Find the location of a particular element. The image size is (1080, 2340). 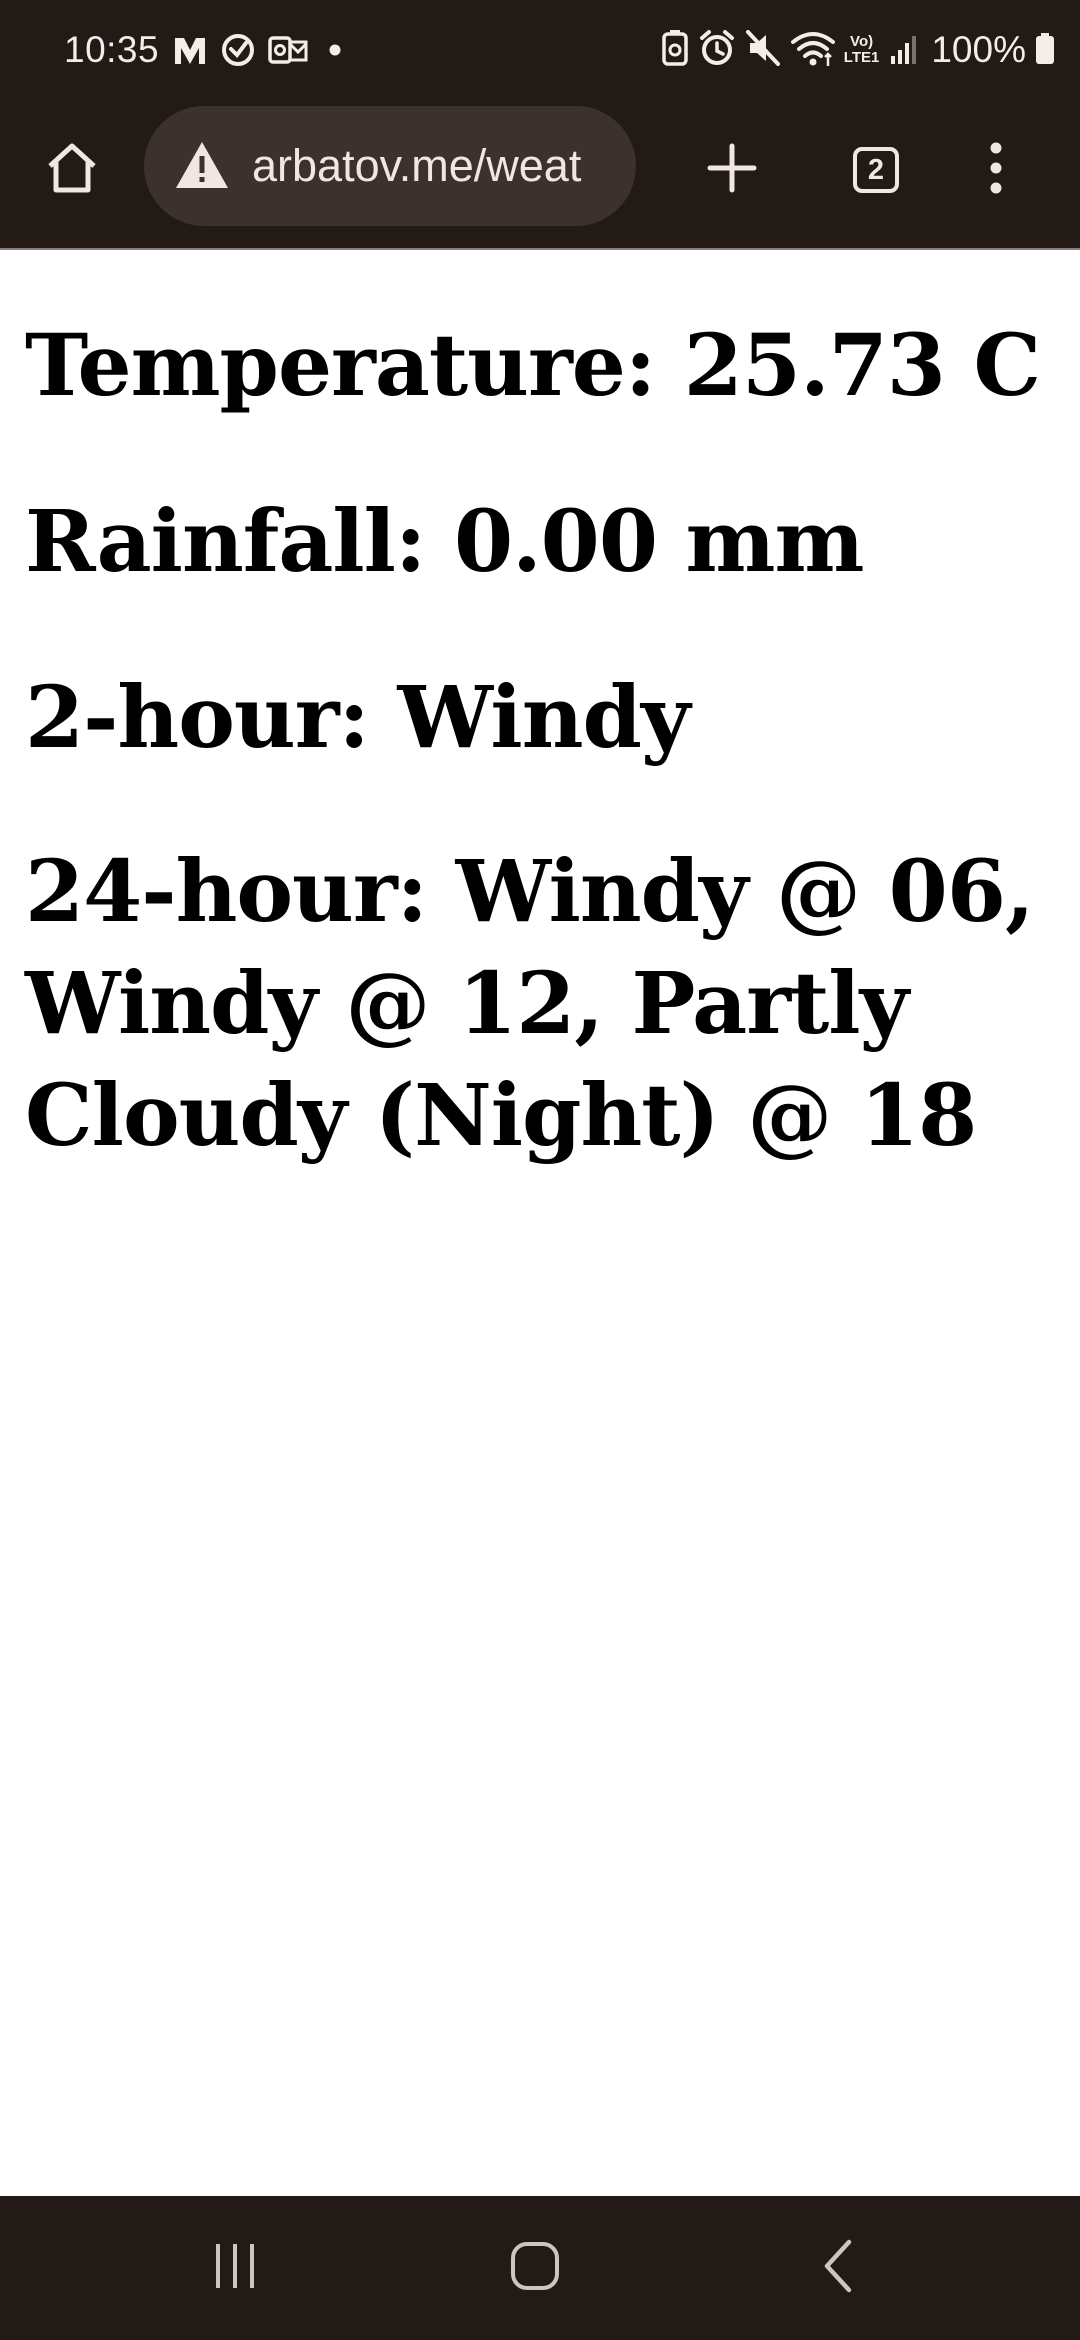

tab-switcher-button: 2 is located at coordinates (876, 170).